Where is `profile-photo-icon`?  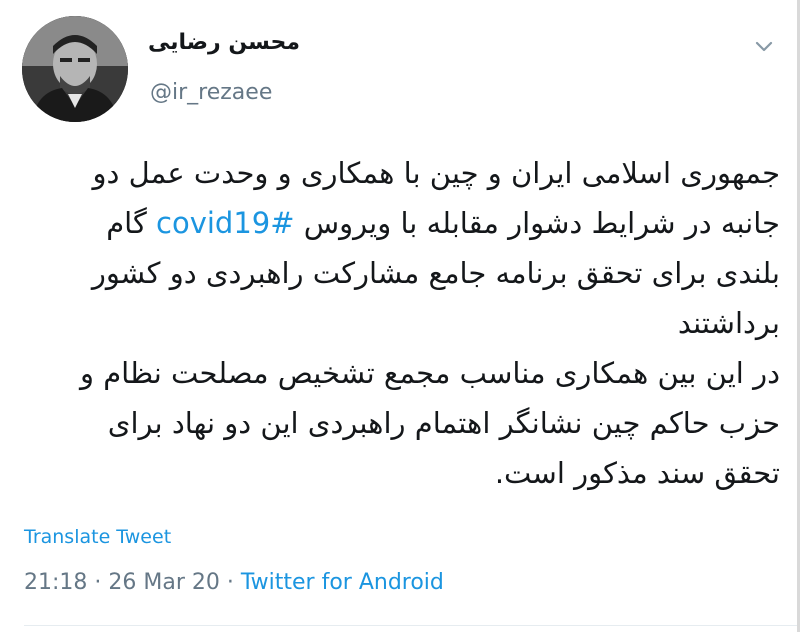 profile-photo-icon is located at coordinates (75, 69).